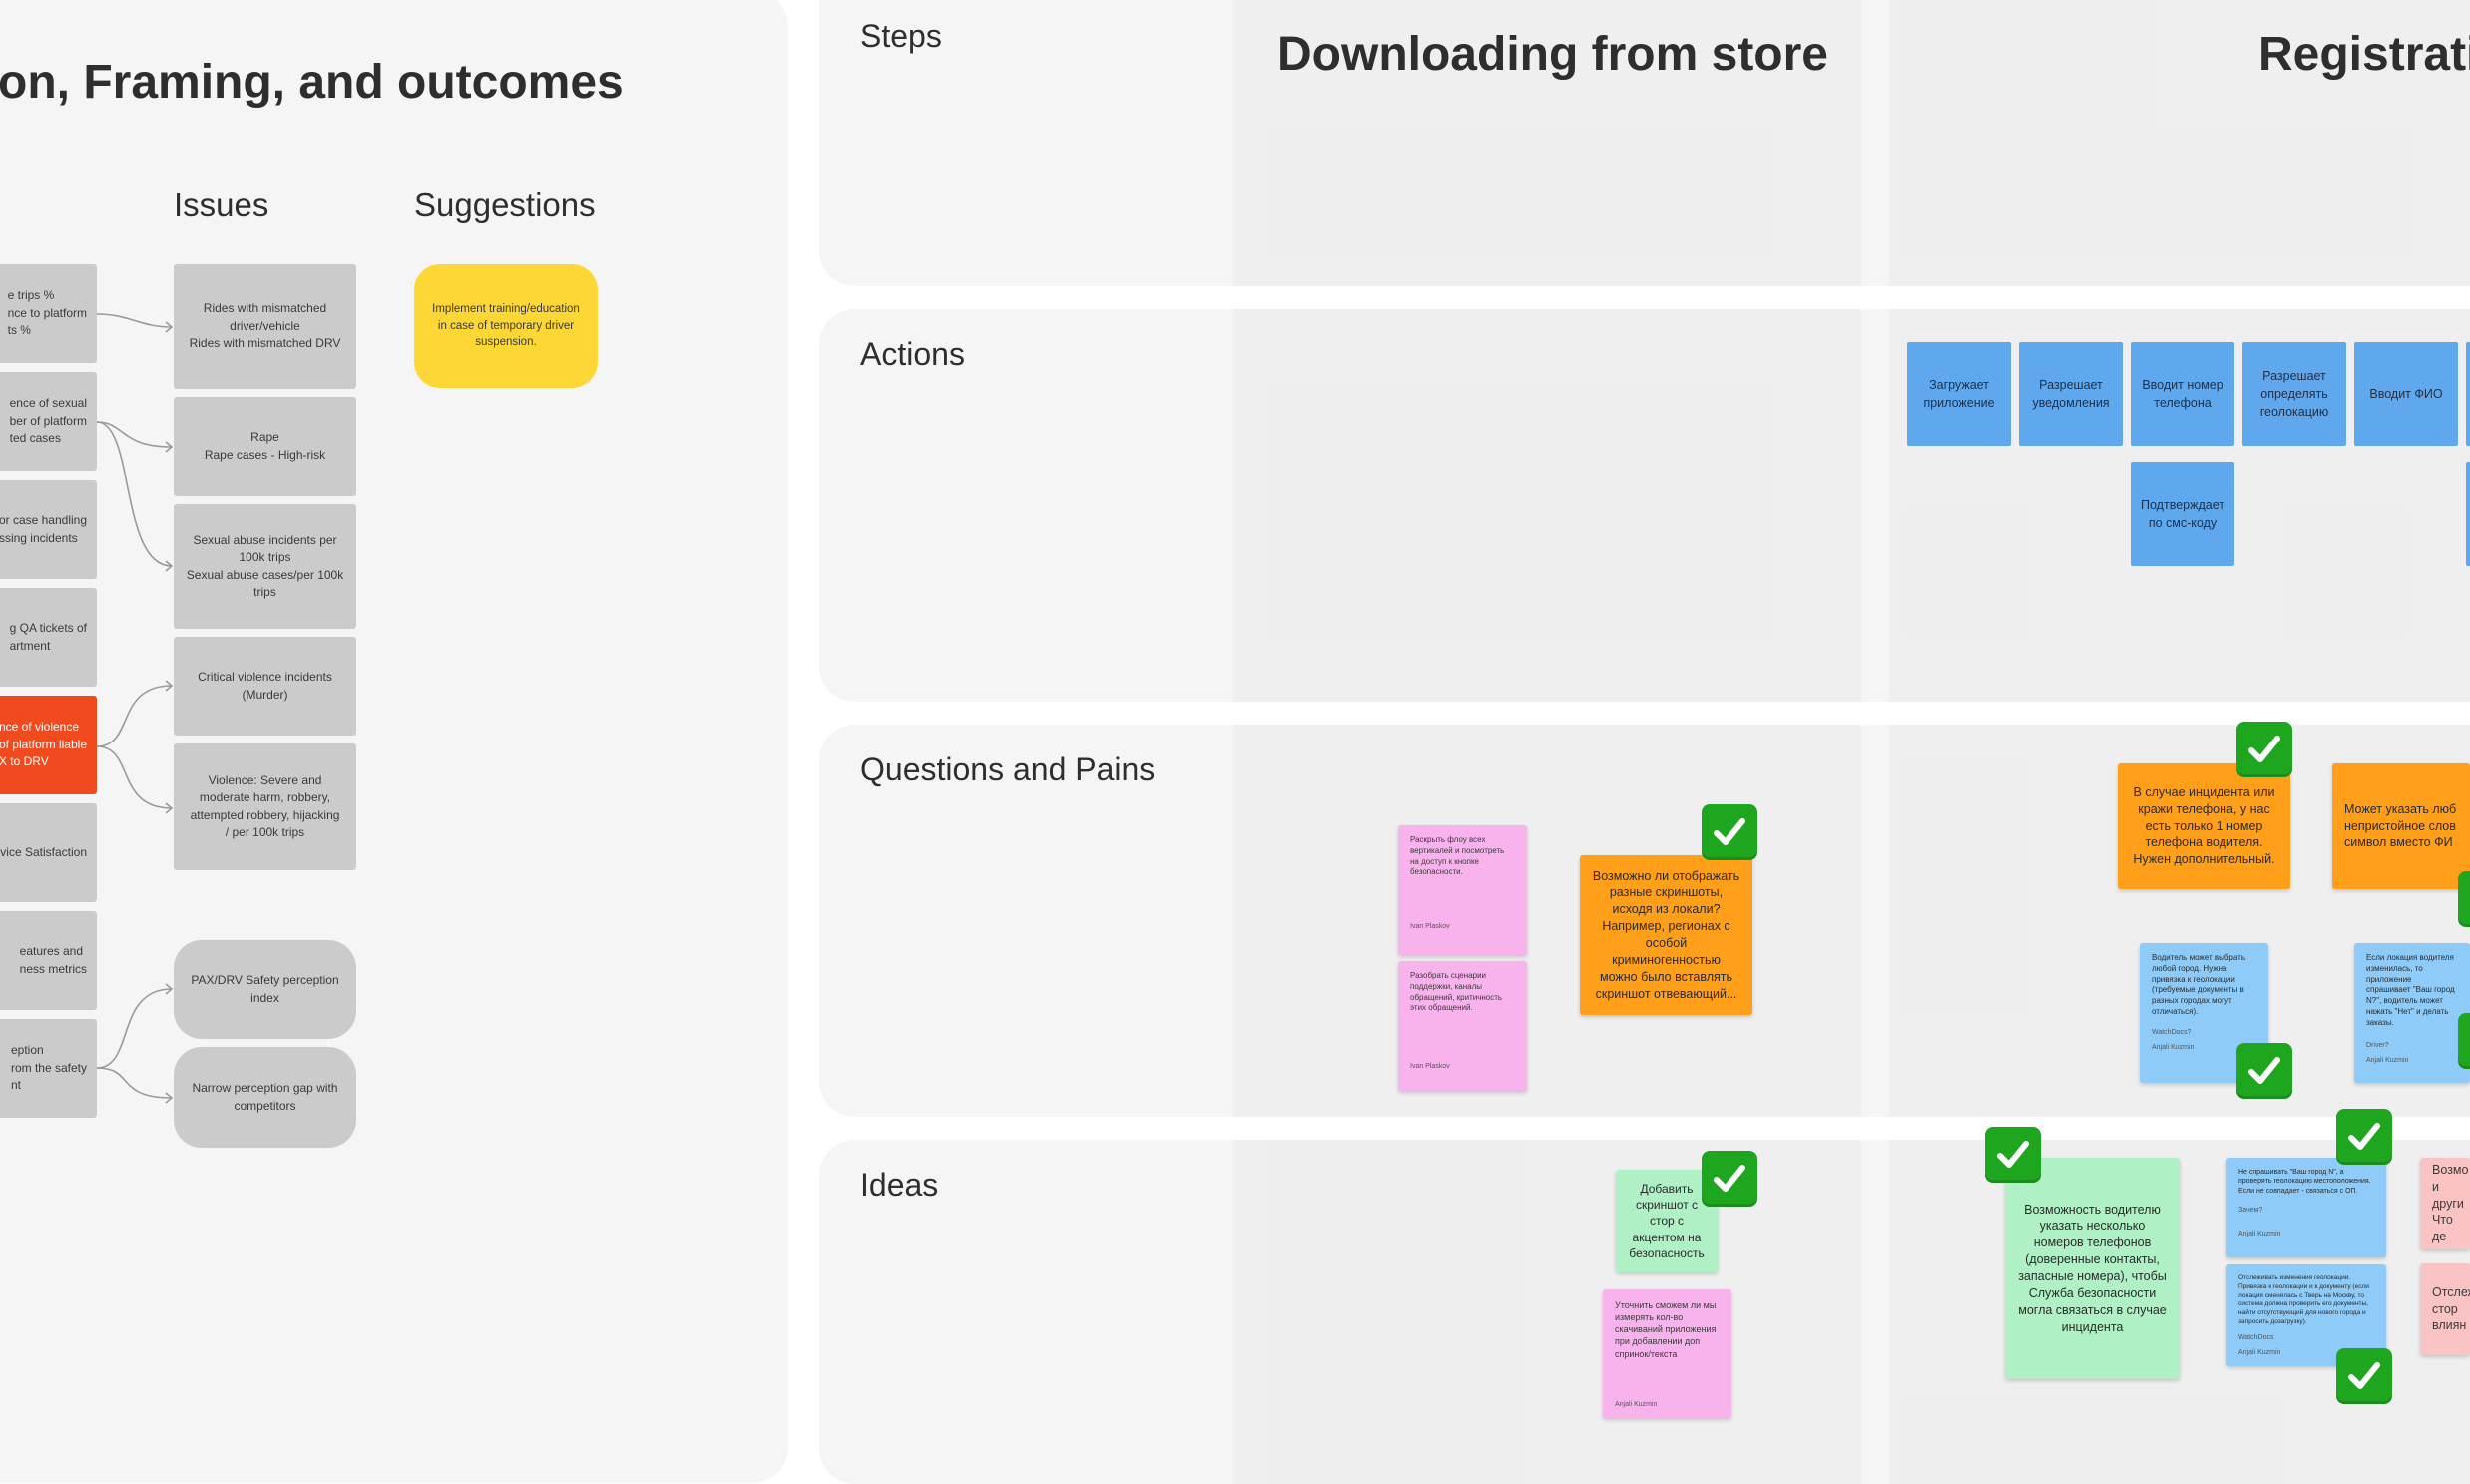  Describe the element at coordinates (2071, 394) in the screenshot. I see `action-card: Разрешает уведомления` at that location.